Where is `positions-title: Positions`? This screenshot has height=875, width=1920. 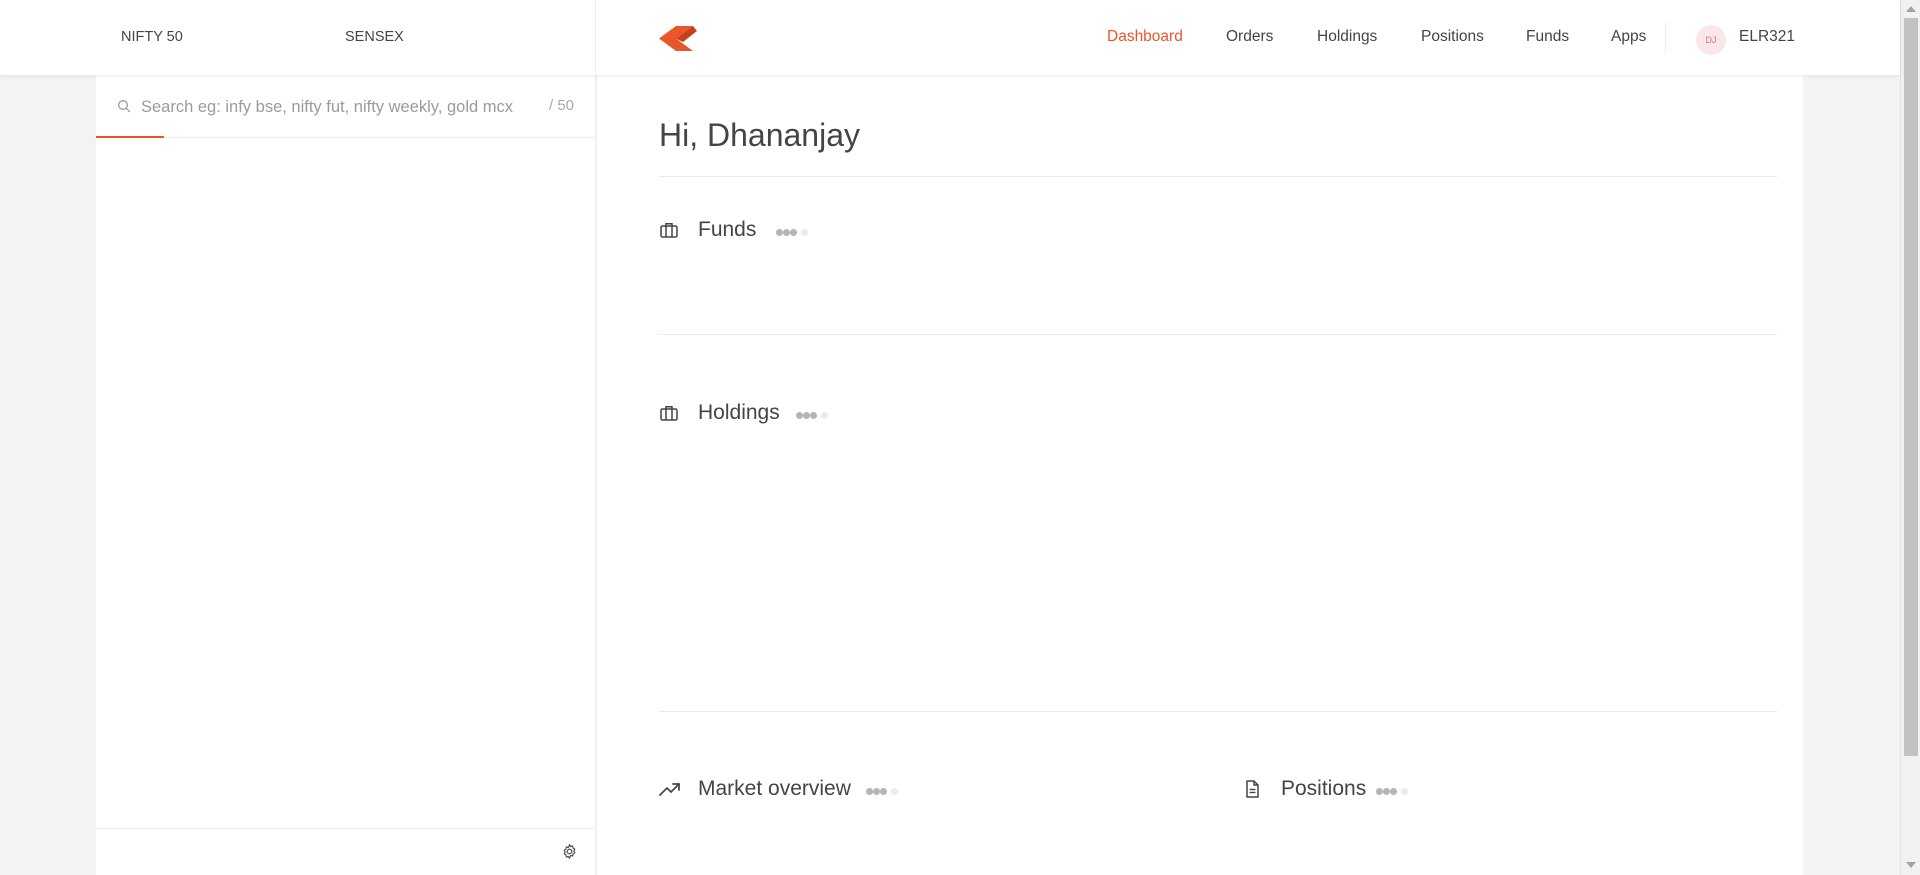
positions-title: Positions is located at coordinates (1324, 788).